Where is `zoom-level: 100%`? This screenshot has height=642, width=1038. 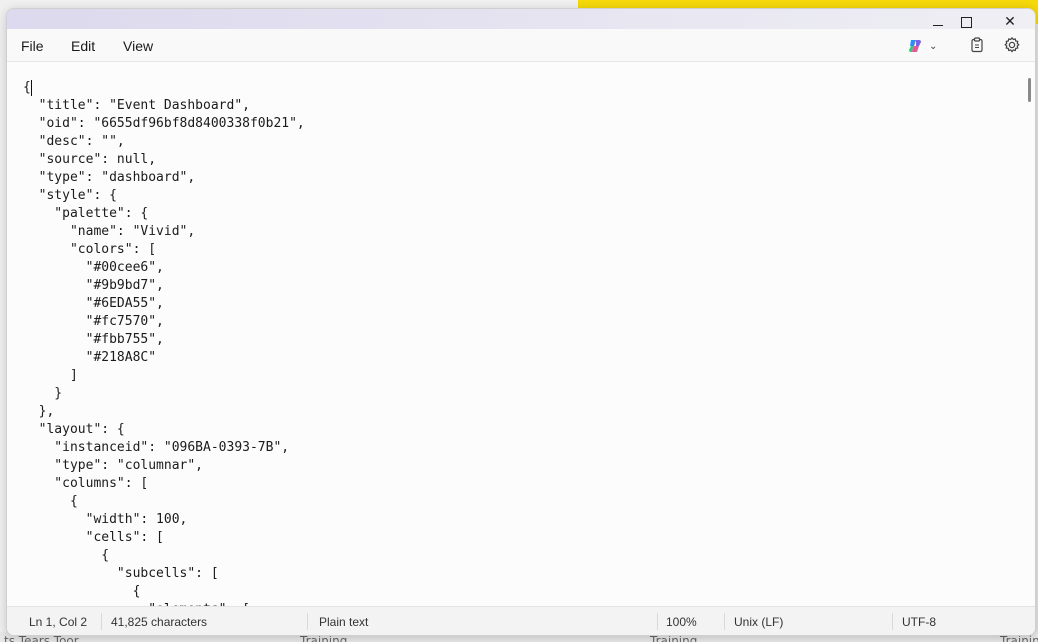 zoom-level: 100% is located at coordinates (681, 622).